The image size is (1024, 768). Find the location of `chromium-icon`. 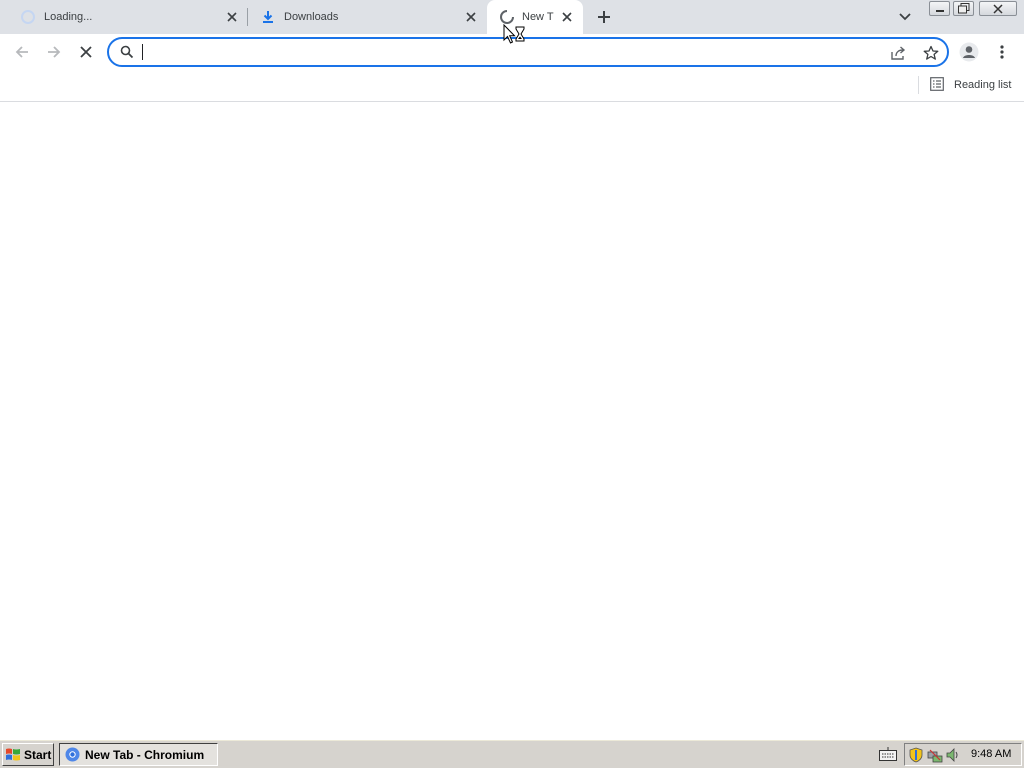

chromium-icon is located at coordinates (72, 754).